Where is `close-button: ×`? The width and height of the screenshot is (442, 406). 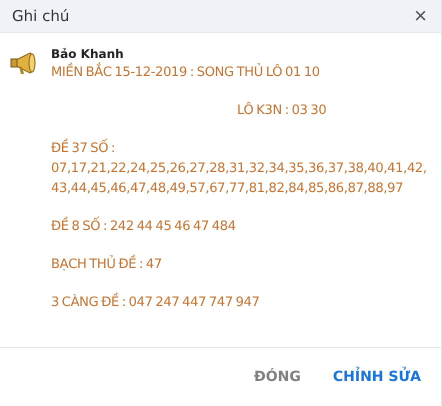
close-button: × is located at coordinates (420, 16).